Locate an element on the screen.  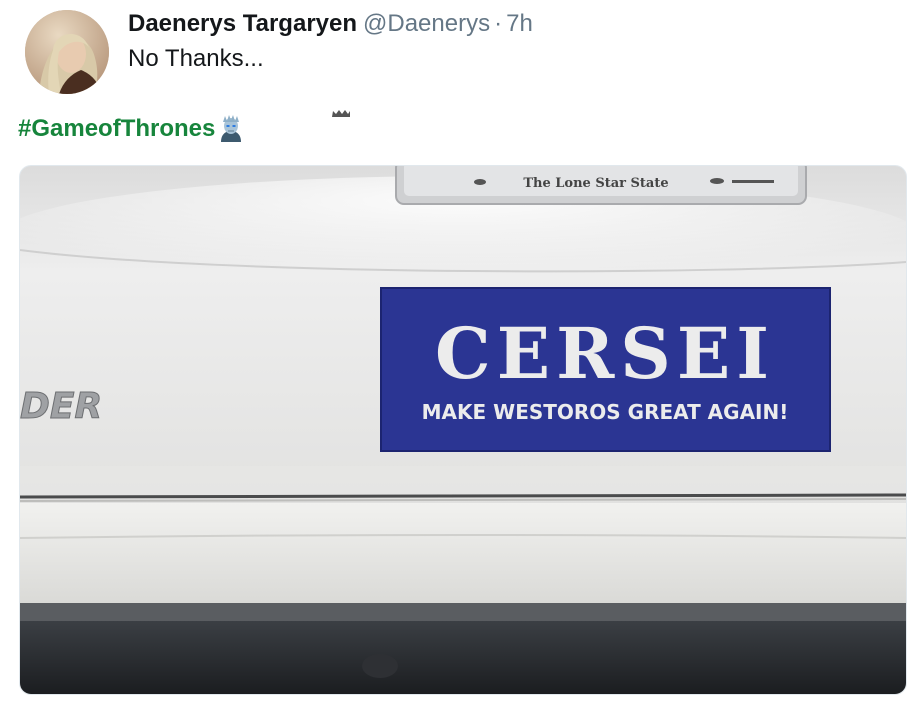
tweet-header: Daenerys Targaryen @Daenerys · 7h is located at coordinates (330, 24).